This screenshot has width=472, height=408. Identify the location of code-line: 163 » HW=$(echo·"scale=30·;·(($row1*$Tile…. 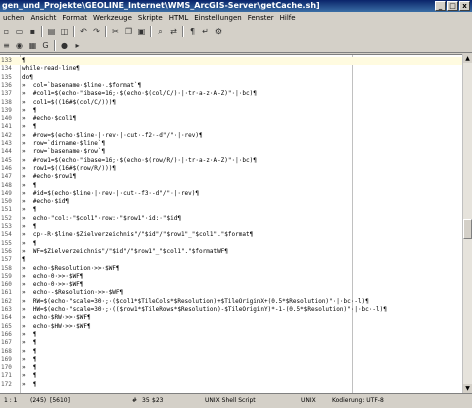
(231, 310).